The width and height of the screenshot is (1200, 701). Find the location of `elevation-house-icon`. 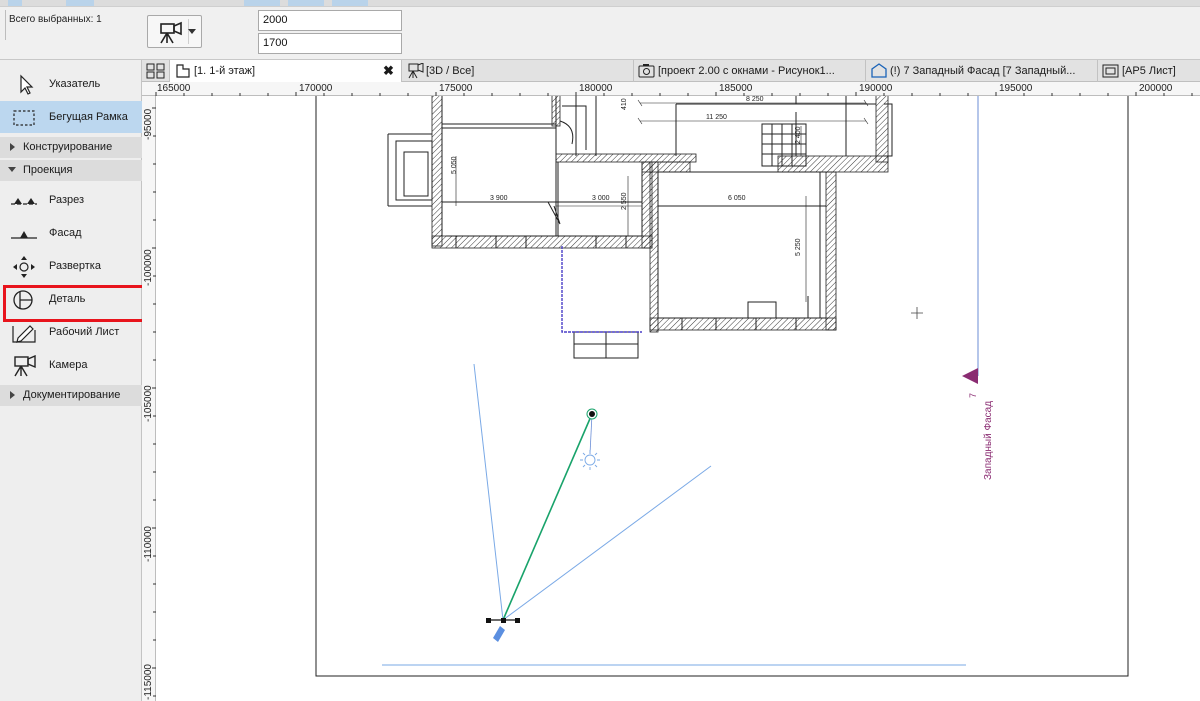

elevation-house-icon is located at coordinates (879, 70).